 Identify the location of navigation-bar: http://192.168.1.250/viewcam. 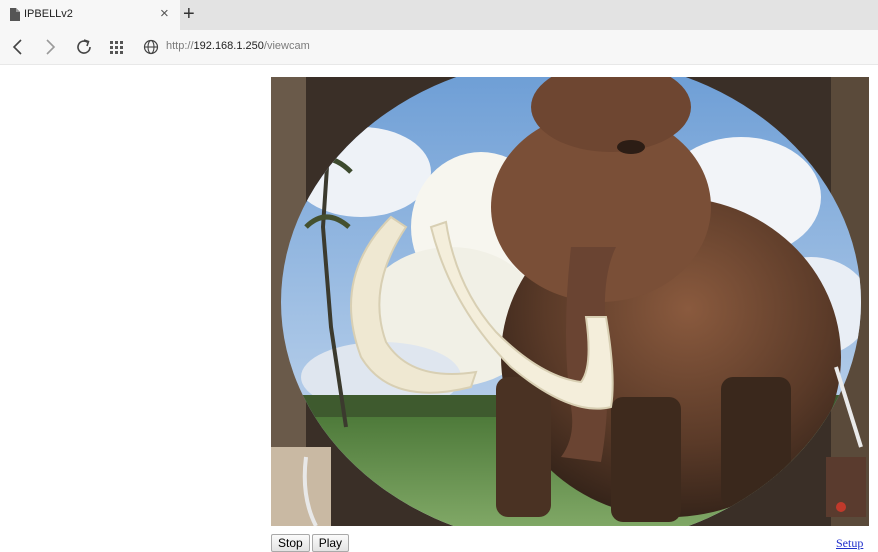
(439, 47).